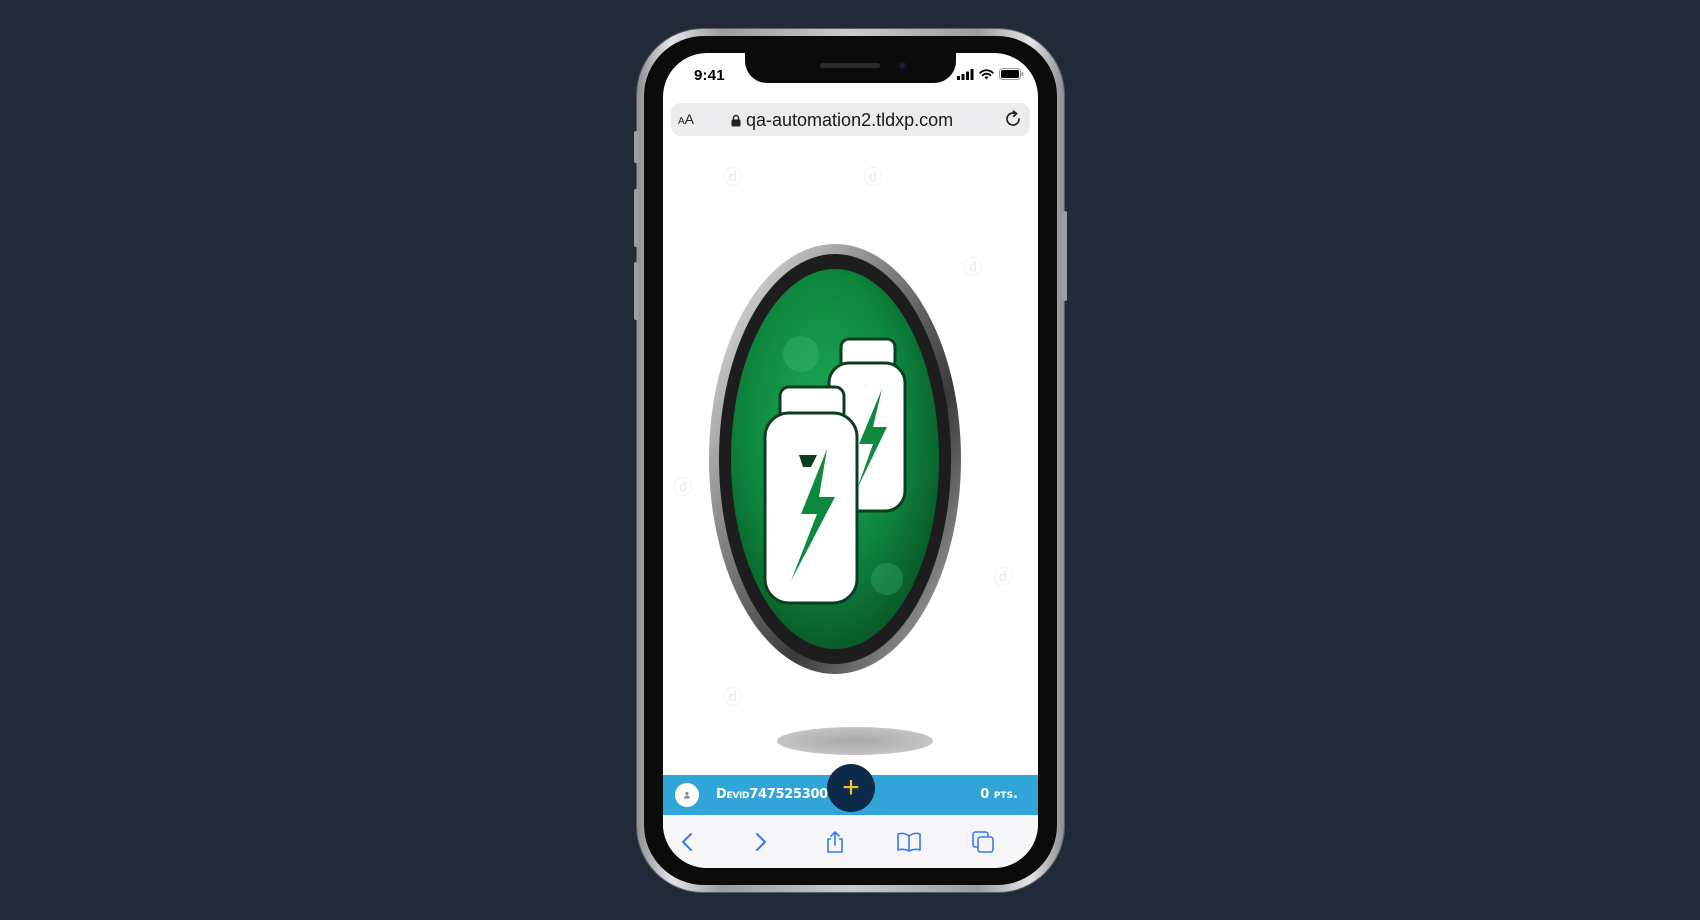 Image resolution: width=1700 pixels, height=920 pixels. What do you see at coordinates (709, 75) in the screenshot?
I see `status-time: 9:41` at bounding box center [709, 75].